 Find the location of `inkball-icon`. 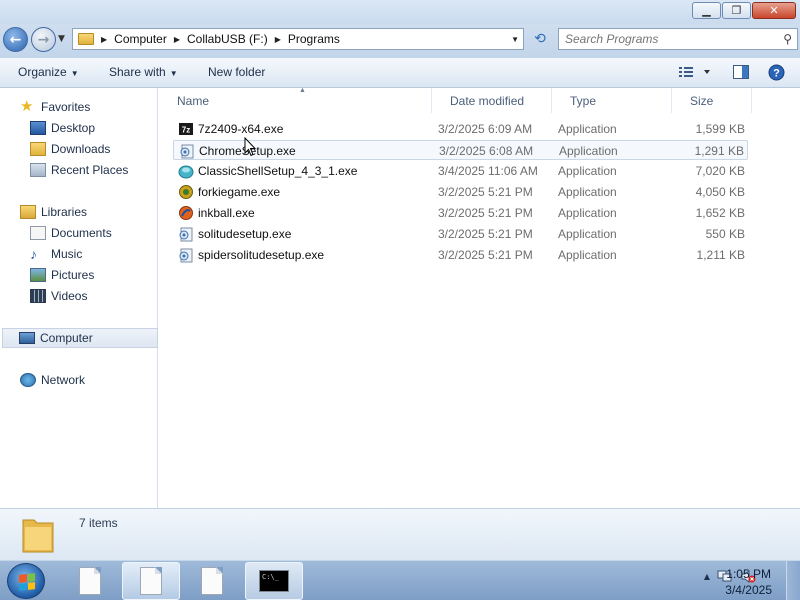

inkball-icon is located at coordinates (186, 213).